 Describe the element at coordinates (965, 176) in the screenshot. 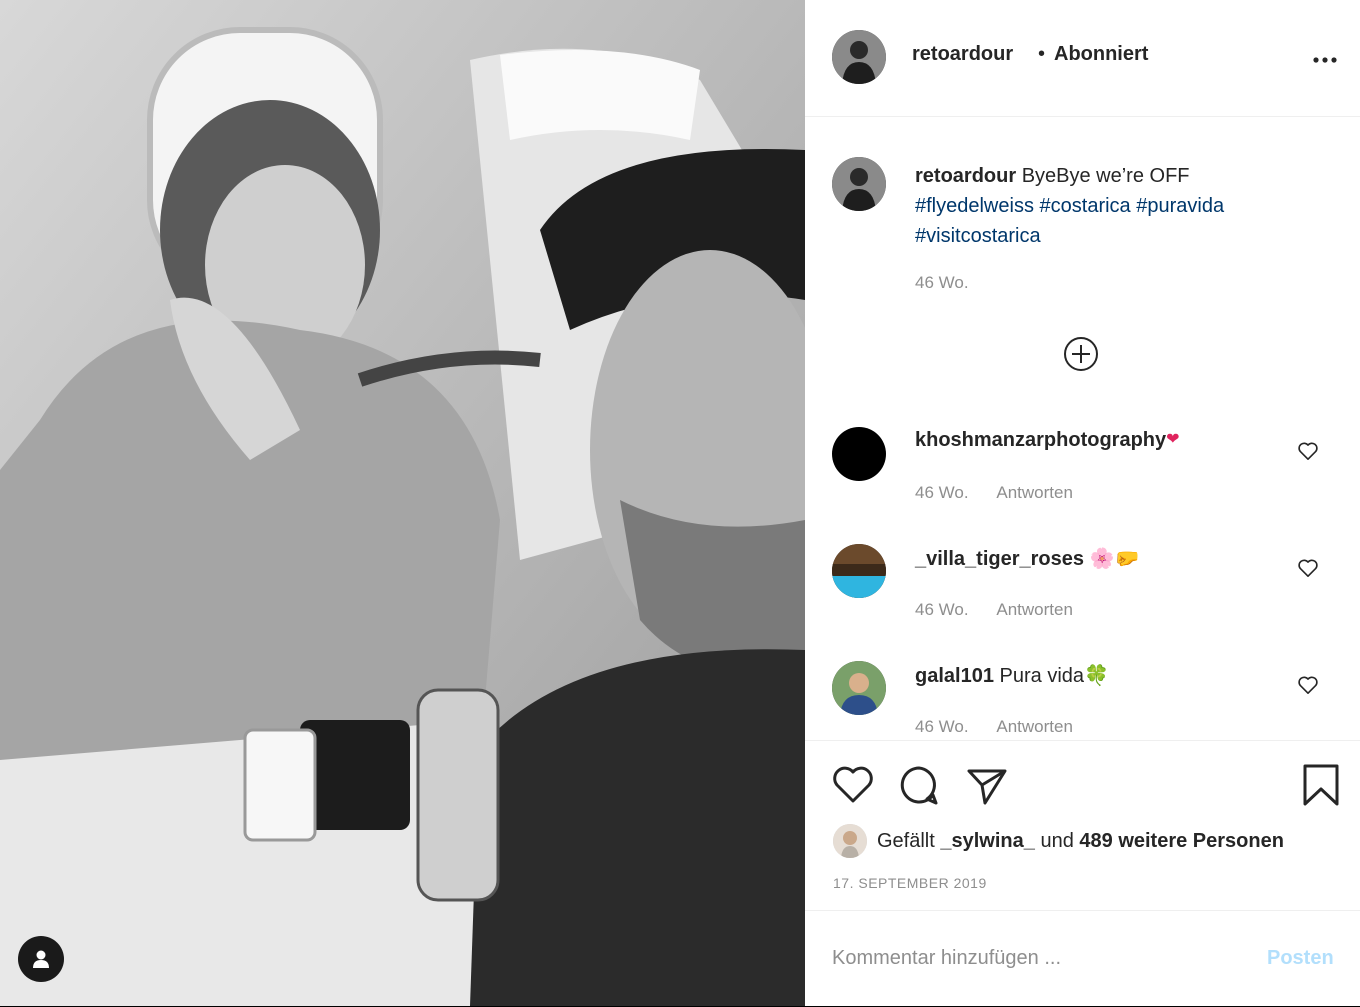

I see `caption-username: retoardour` at that location.